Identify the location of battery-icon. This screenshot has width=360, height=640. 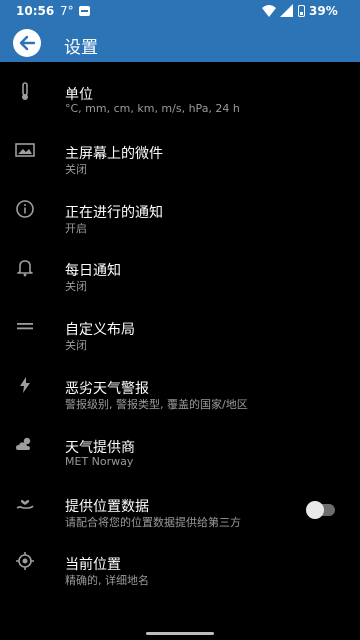
(301, 11).